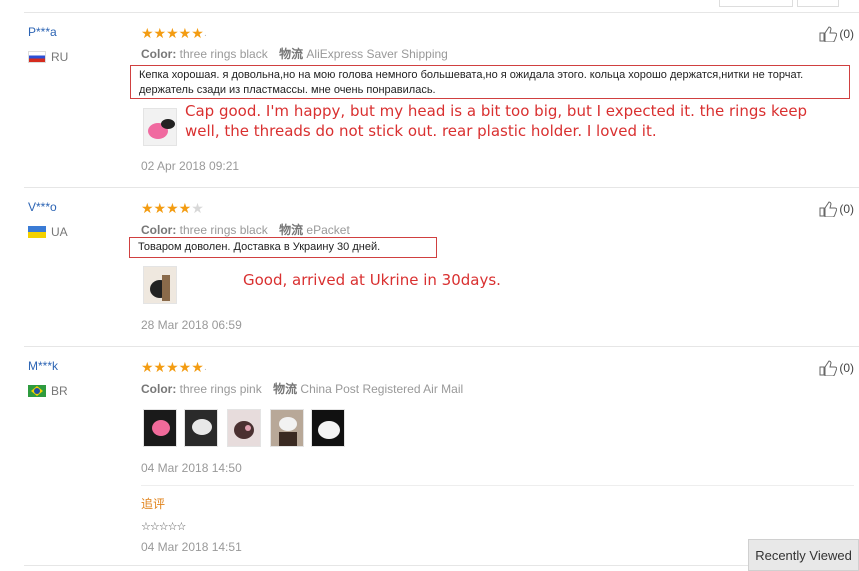 The width and height of the screenshot is (859, 571). What do you see at coordinates (328, 230) in the screenshot?
I see `shipping-value: ePacket` at bounding box center [328, 230].